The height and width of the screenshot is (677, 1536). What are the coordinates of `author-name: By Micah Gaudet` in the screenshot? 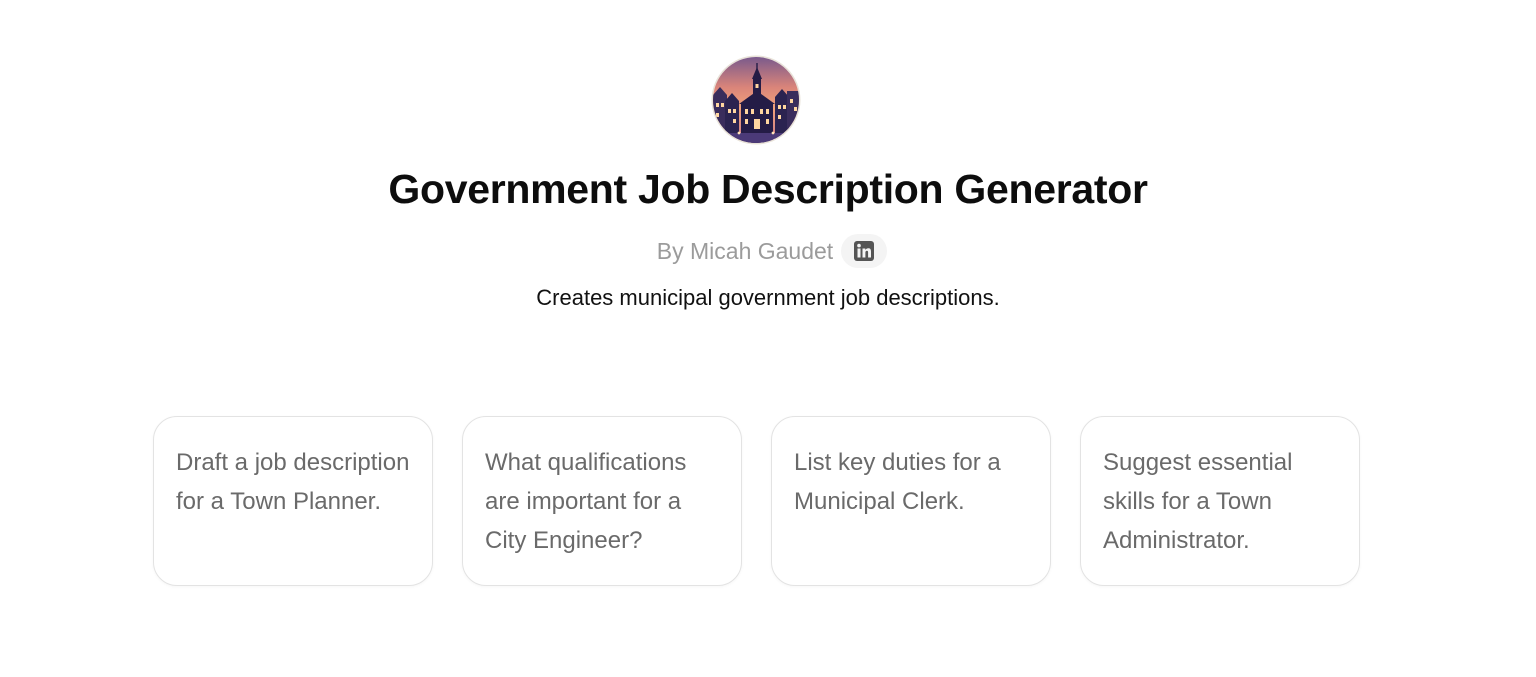 It's located at (745, 250).